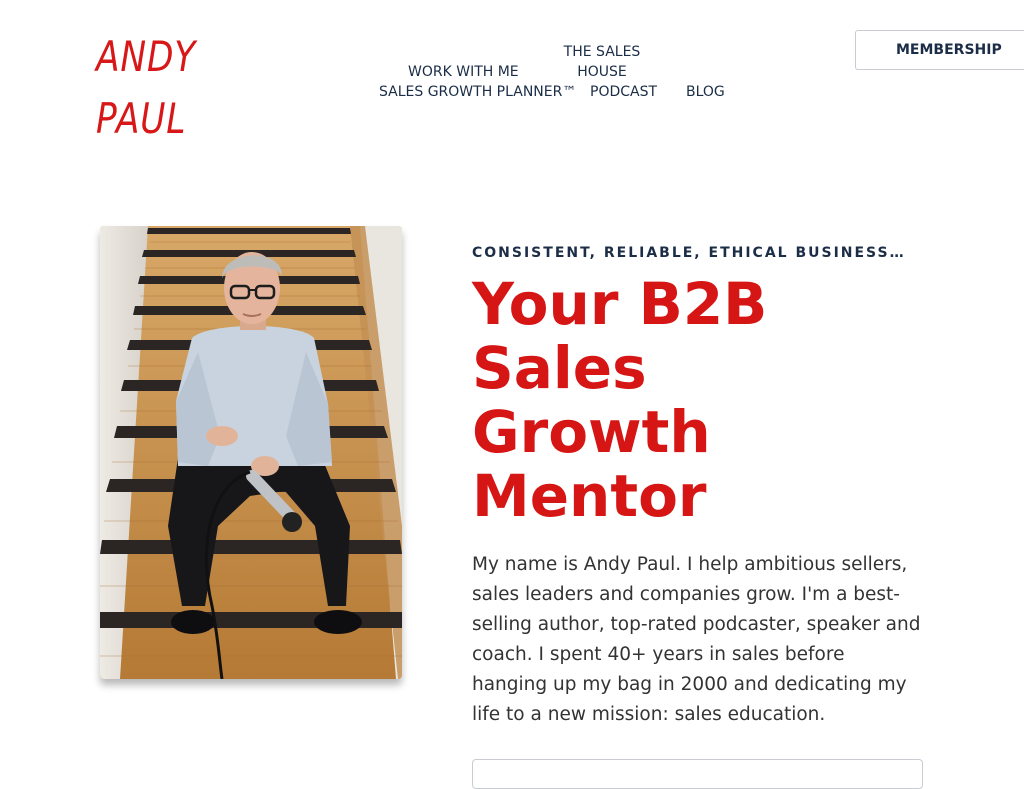 The height and width of the screenshot is (789, 1024). What do you see at coordinates (620, 304) in the screenshot?
I see `hero-headline-line-1: Your B2B` at bounding box center [620, 304].